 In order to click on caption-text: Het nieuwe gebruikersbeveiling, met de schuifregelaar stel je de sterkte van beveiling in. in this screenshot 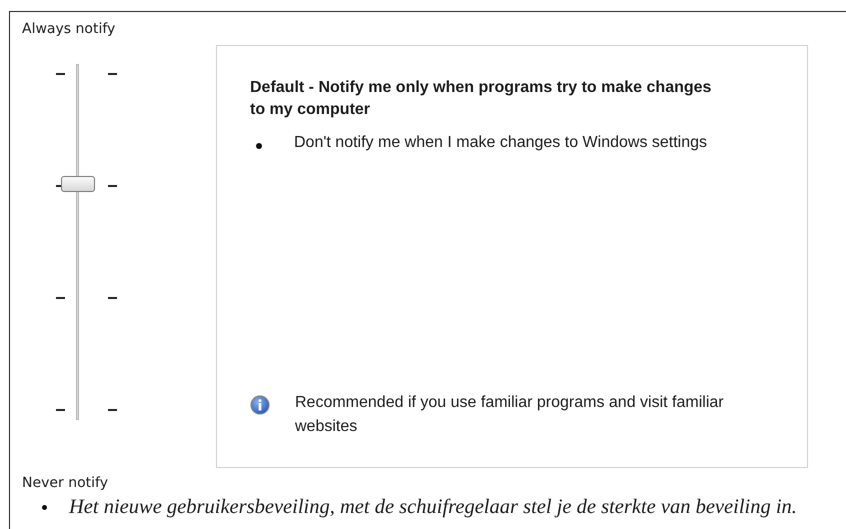, I will do `click(433, 507)`.